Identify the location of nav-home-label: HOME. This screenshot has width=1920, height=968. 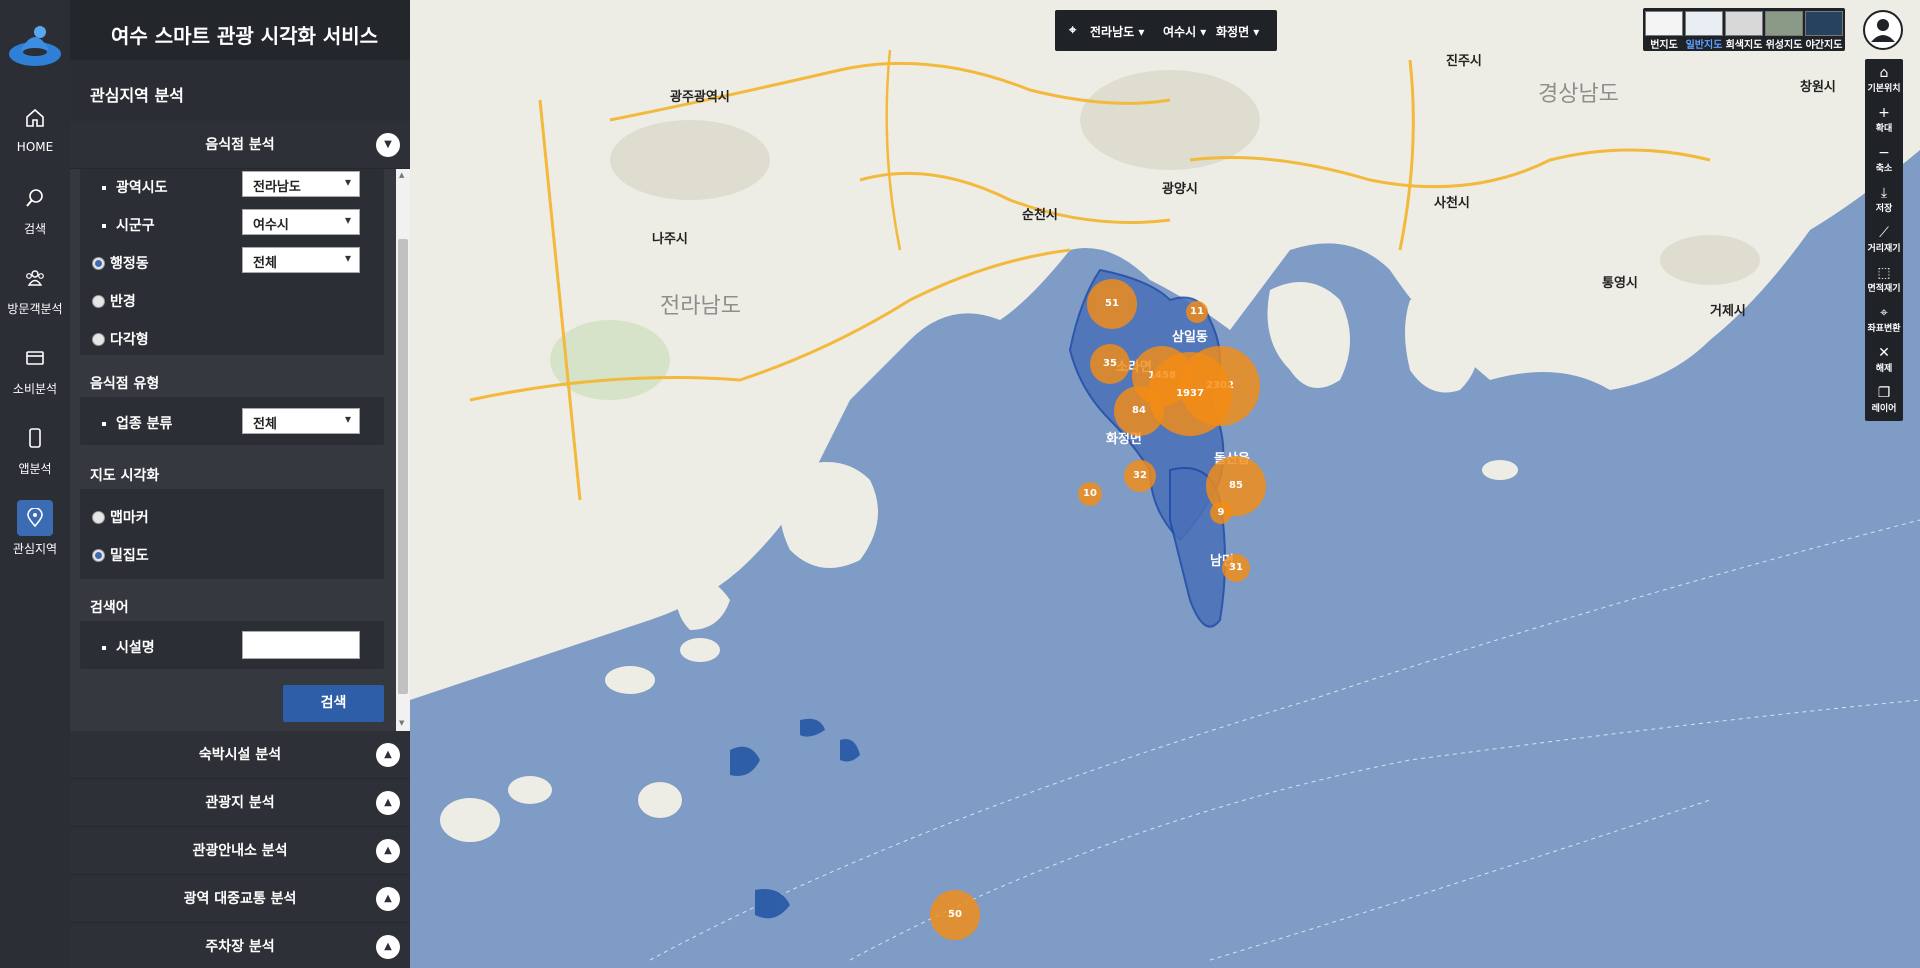
(35, 147).